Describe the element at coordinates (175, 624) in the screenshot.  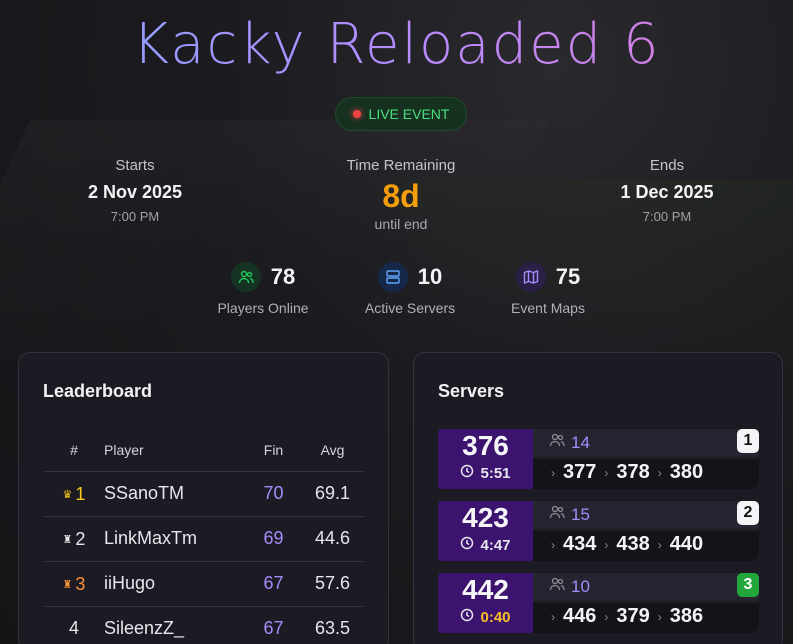
I see `player-name: SileenzZ_` at that location.